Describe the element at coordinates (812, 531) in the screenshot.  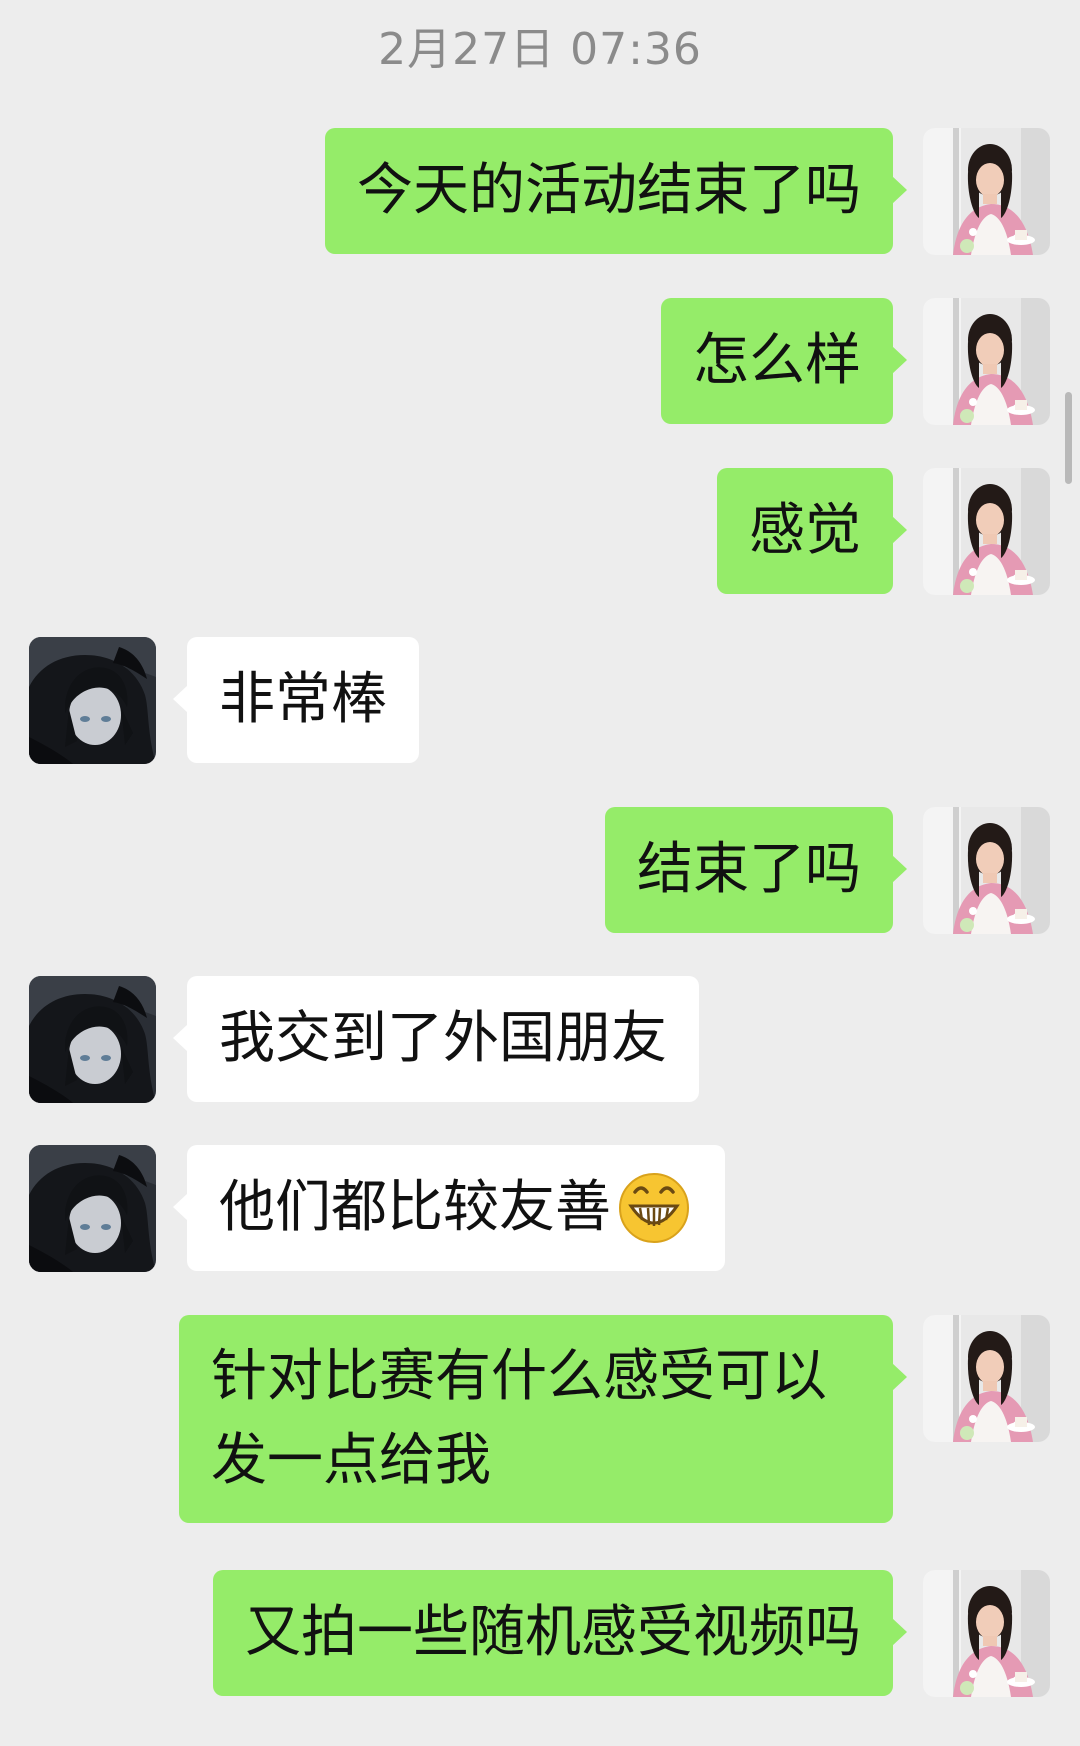
I see `outgoing-message-bubble: 感觉` at that location.